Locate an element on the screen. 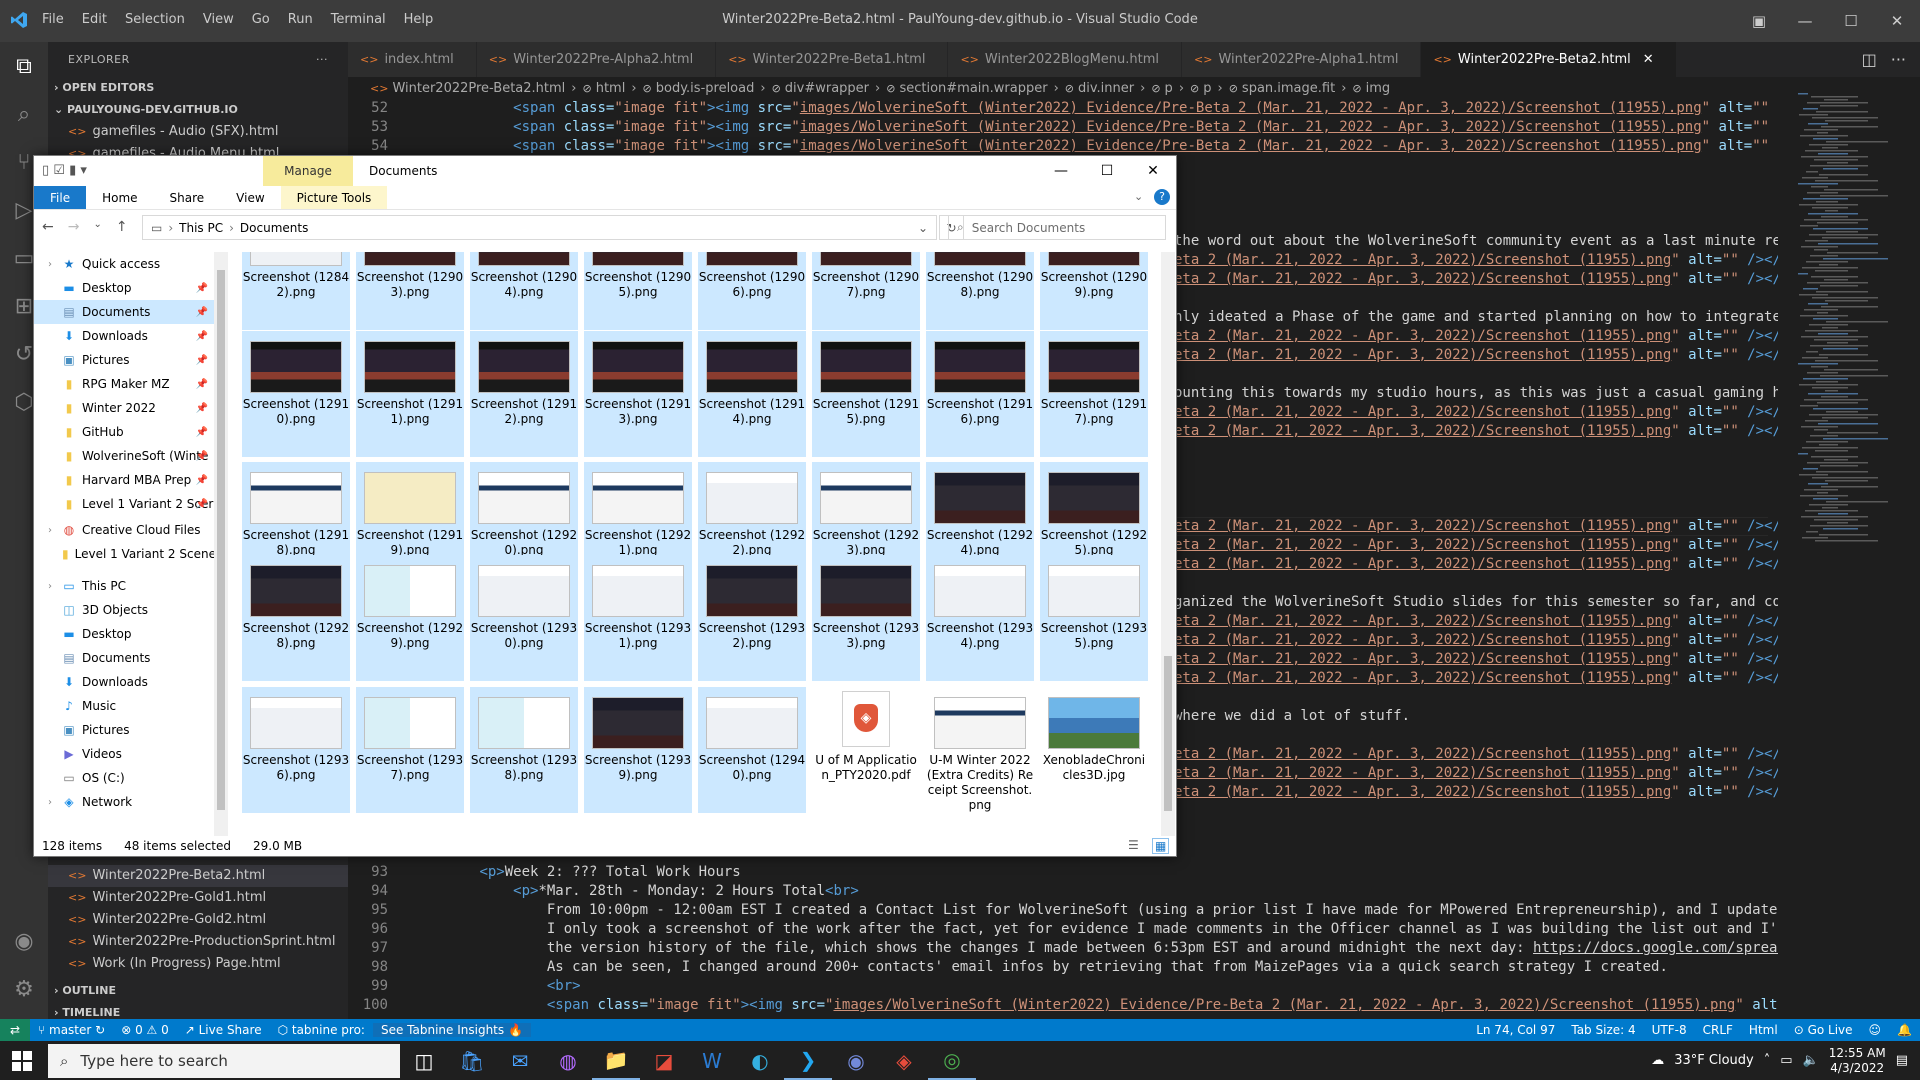 Image resolution: width=1920 pixels, height=1080 pixels. nav-item-wolverinesoft-winte: ▮ WolverineSoft (Winte 📌 is located at coordinates (124, 456).